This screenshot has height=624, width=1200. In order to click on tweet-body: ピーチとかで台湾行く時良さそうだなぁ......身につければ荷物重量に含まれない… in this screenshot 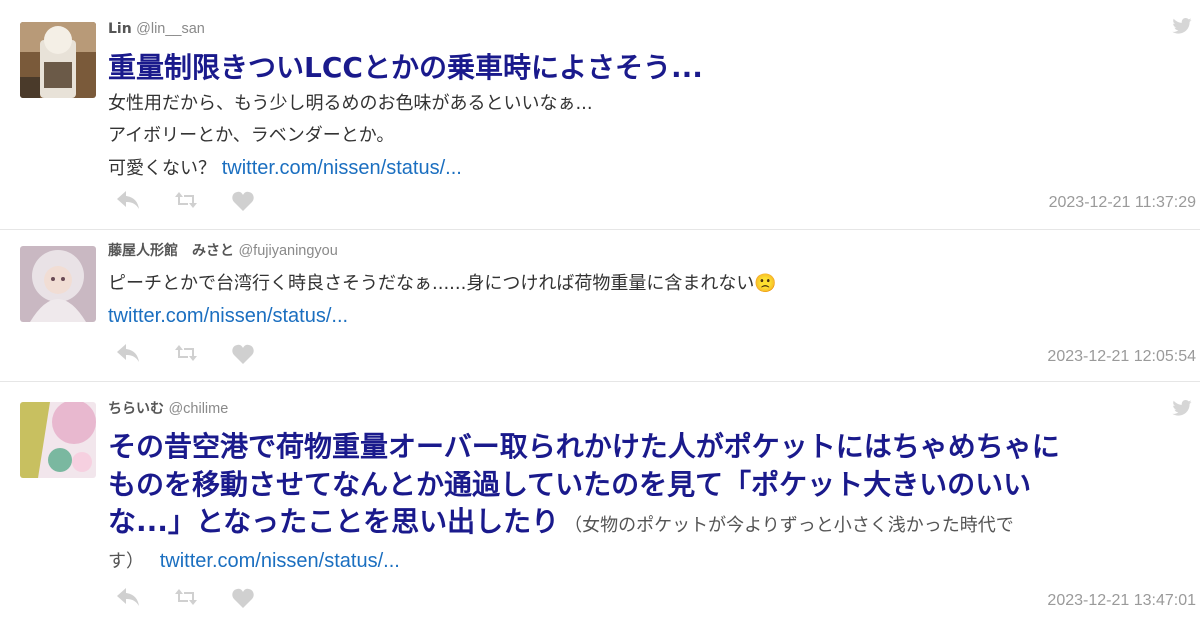, I will do `click(653, 300)`.